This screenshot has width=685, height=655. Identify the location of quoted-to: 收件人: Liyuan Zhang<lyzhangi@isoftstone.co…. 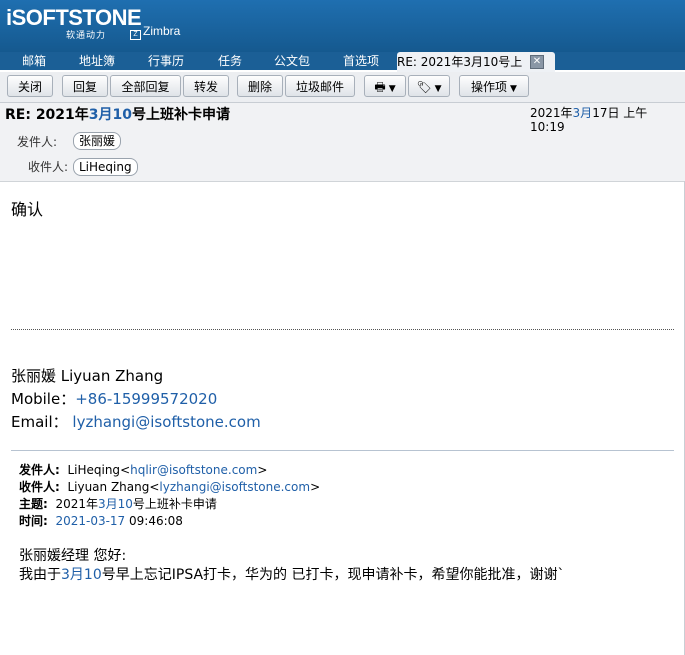
(170, 487).